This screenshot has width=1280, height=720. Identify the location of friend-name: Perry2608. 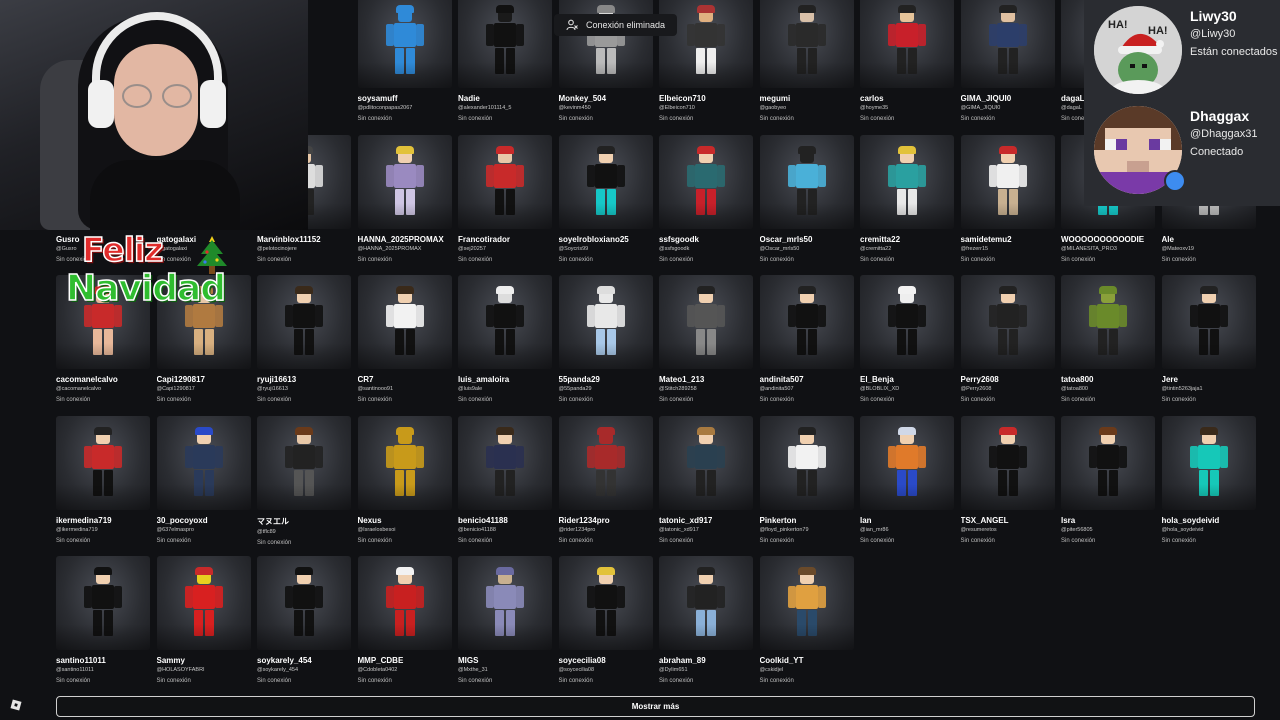
(1008, 379).